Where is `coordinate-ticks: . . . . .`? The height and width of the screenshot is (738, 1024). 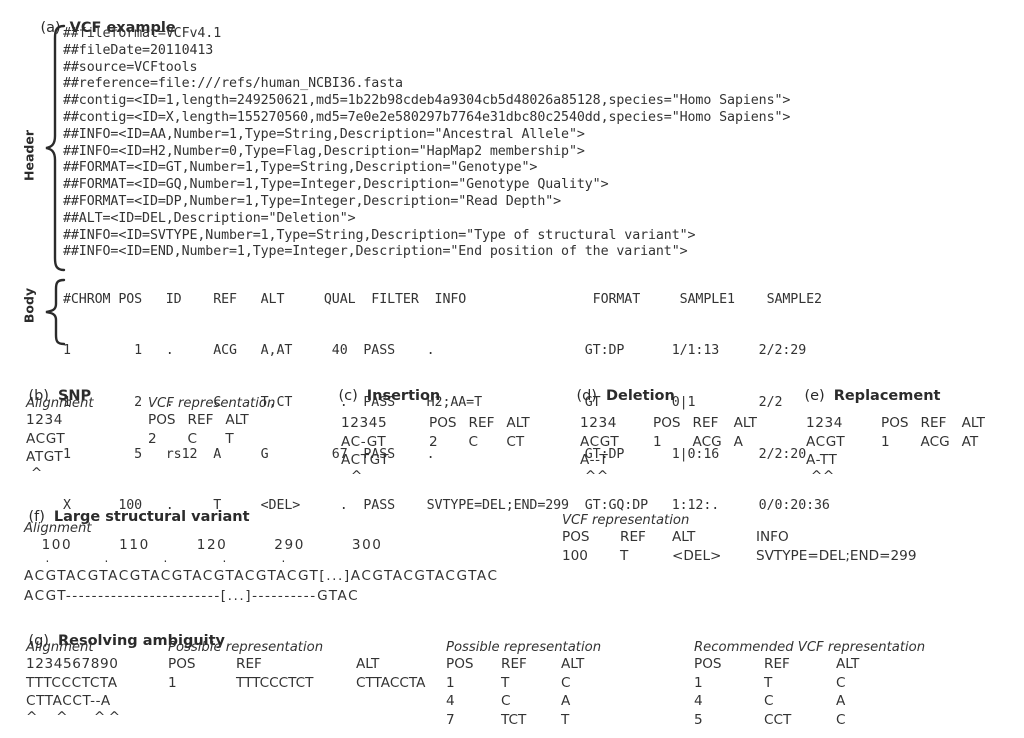
coordinate-ticks: . . . . . is located at coordinates (155, 558).